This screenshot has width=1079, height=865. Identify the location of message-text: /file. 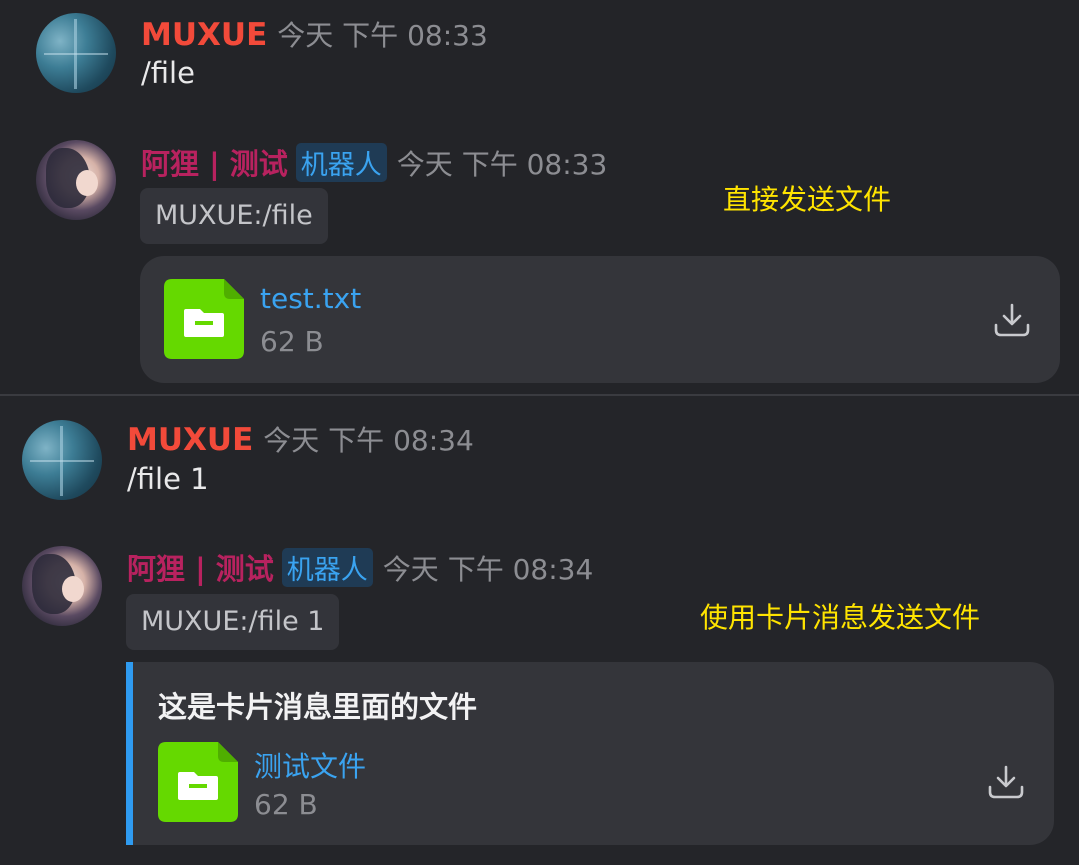
(168, 73).